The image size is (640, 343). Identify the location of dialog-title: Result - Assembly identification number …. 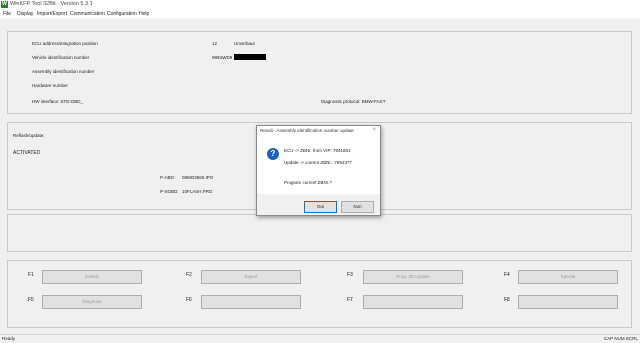
(307, 130).